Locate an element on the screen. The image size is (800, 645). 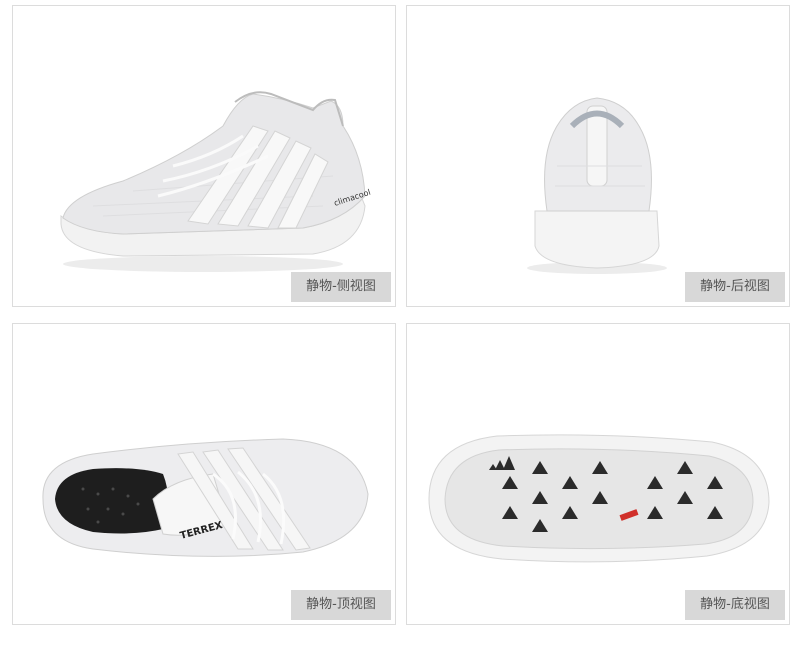
bottom-view-shoe-image is located at coordinates (599, 498).